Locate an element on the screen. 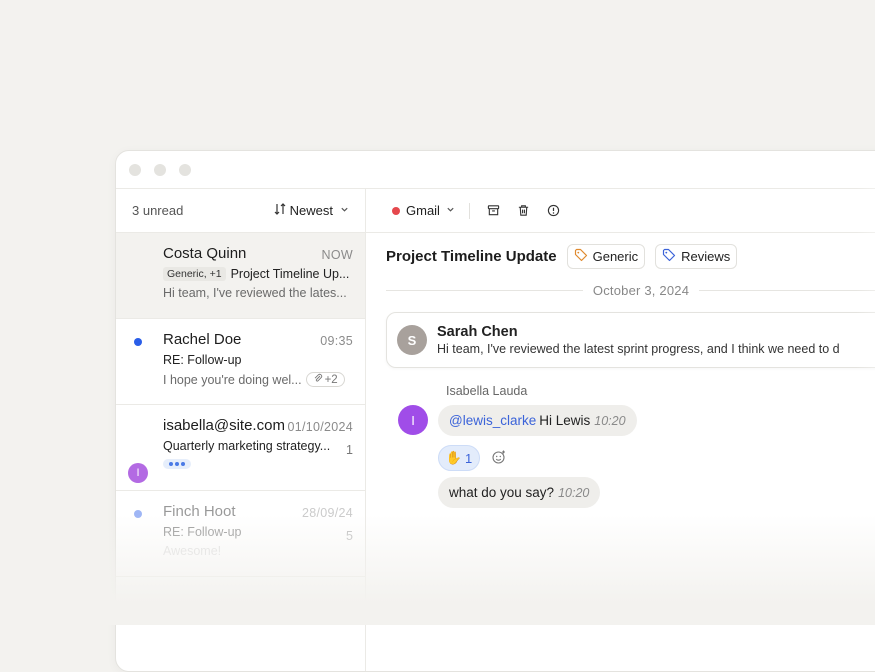  email-time: 09:35 is located at coordinates (336, 341).